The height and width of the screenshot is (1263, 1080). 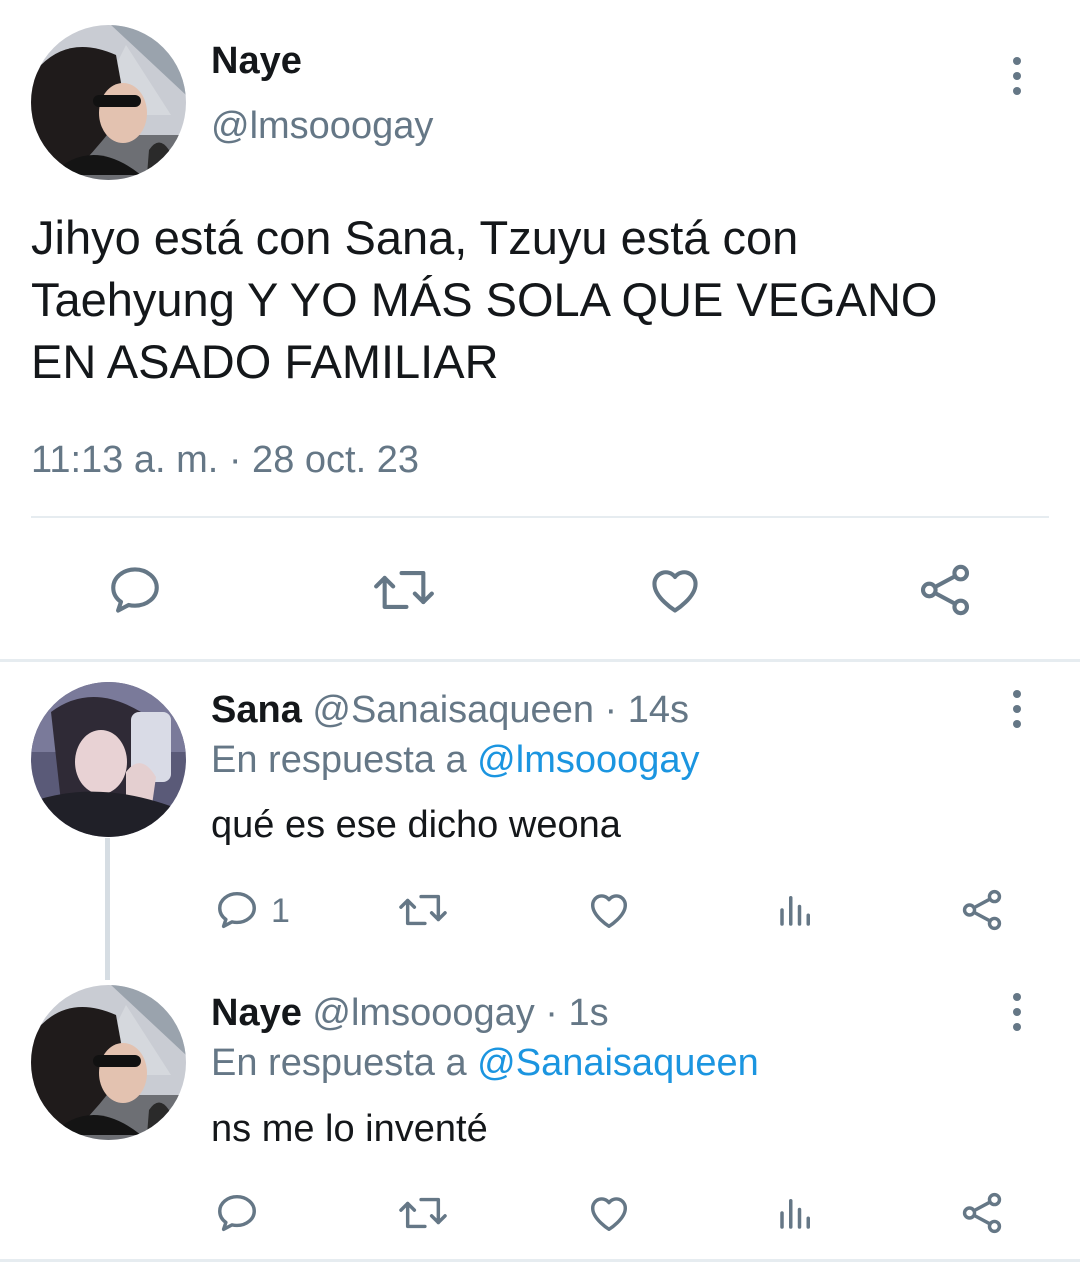 I want to click on tweet-timestamp: 11:13 a. m. · 28 oct. 23, so click(x=225, y=460).